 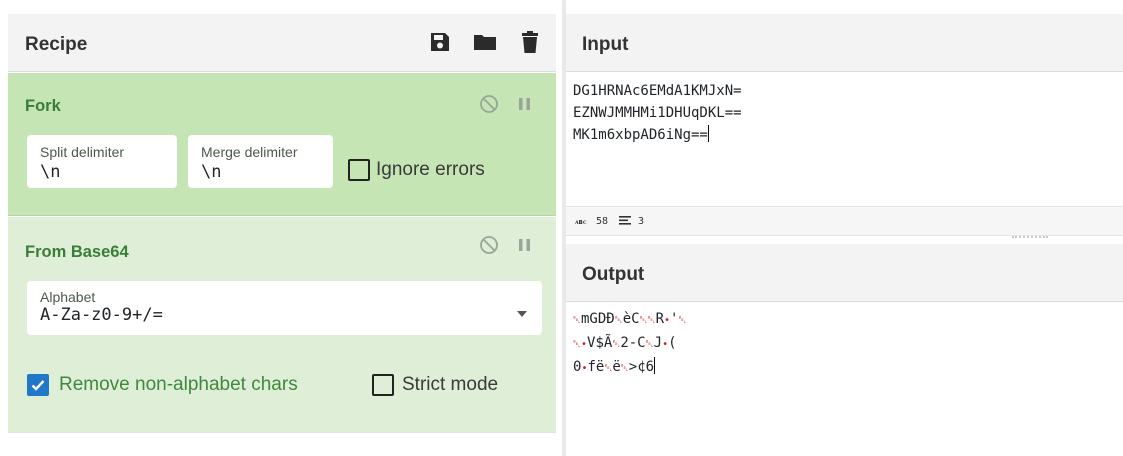 What do you see at coordinates (77, 252) in the screenshot?
I see `operation-title: From Base64` at bounding box center [77, 252].